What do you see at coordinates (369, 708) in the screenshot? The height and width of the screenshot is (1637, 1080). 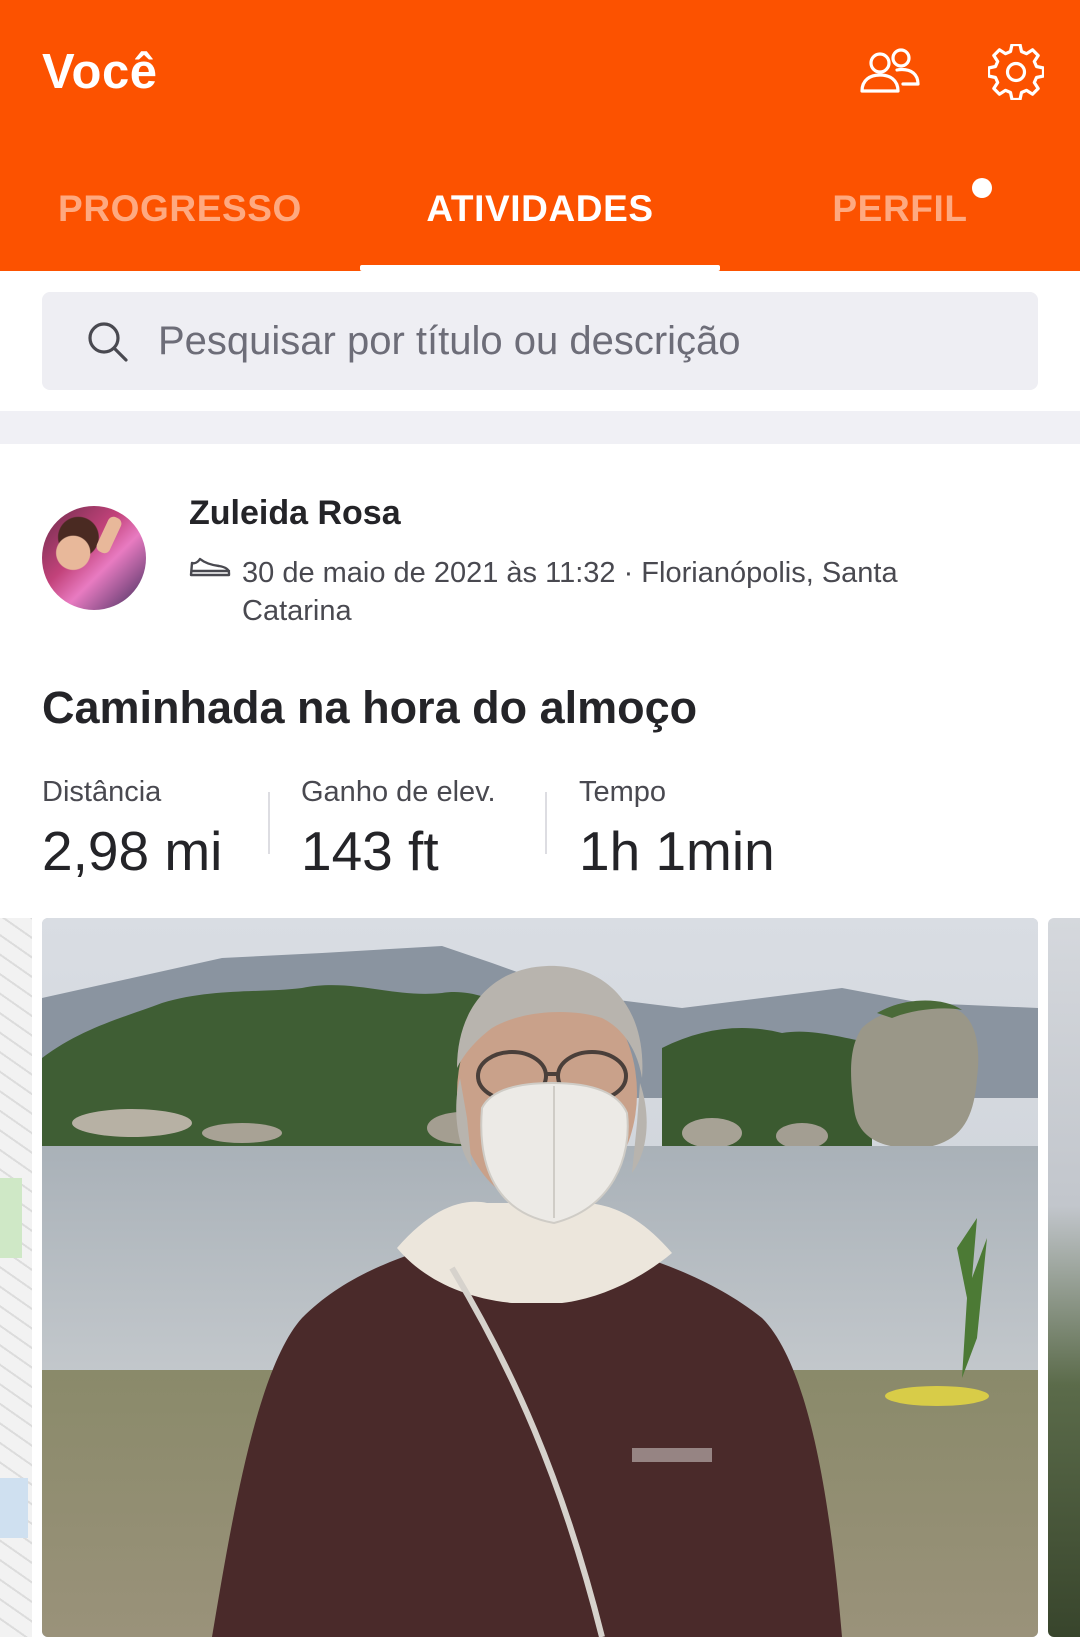 I see `activity-title: Caminhada na hora do almoço` at bounding box center [369, 708].